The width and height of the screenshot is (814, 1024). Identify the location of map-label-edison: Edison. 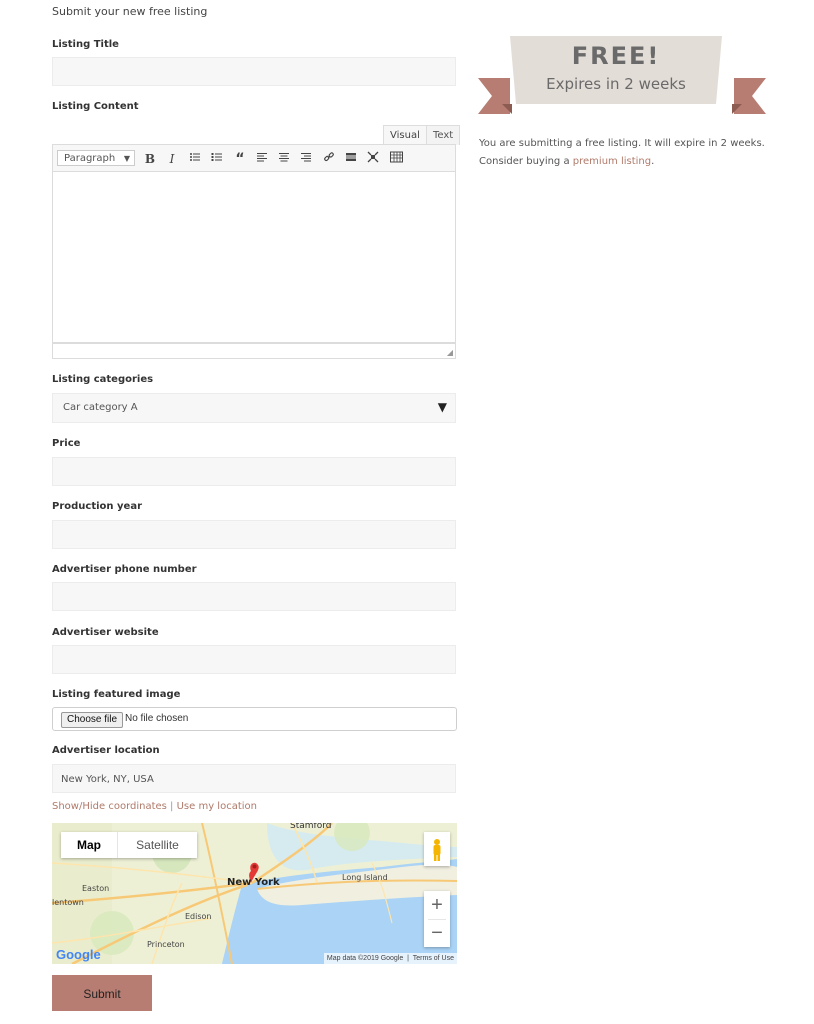
(198, 916).